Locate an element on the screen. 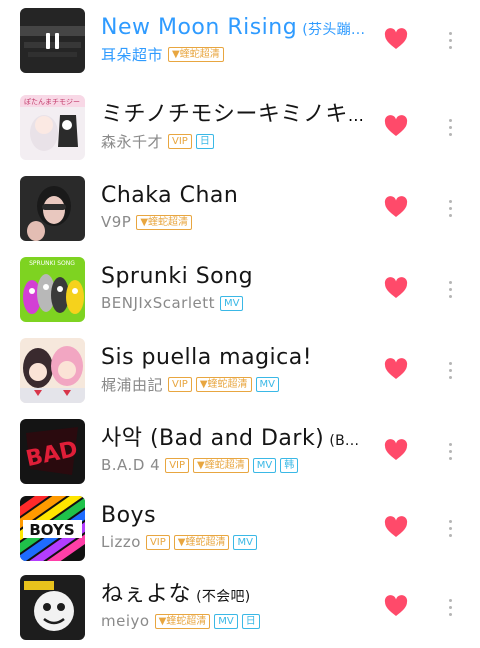 The width and height of the screenshot is (480, 648). song-title: Boys is located at coordinates (128, 515).